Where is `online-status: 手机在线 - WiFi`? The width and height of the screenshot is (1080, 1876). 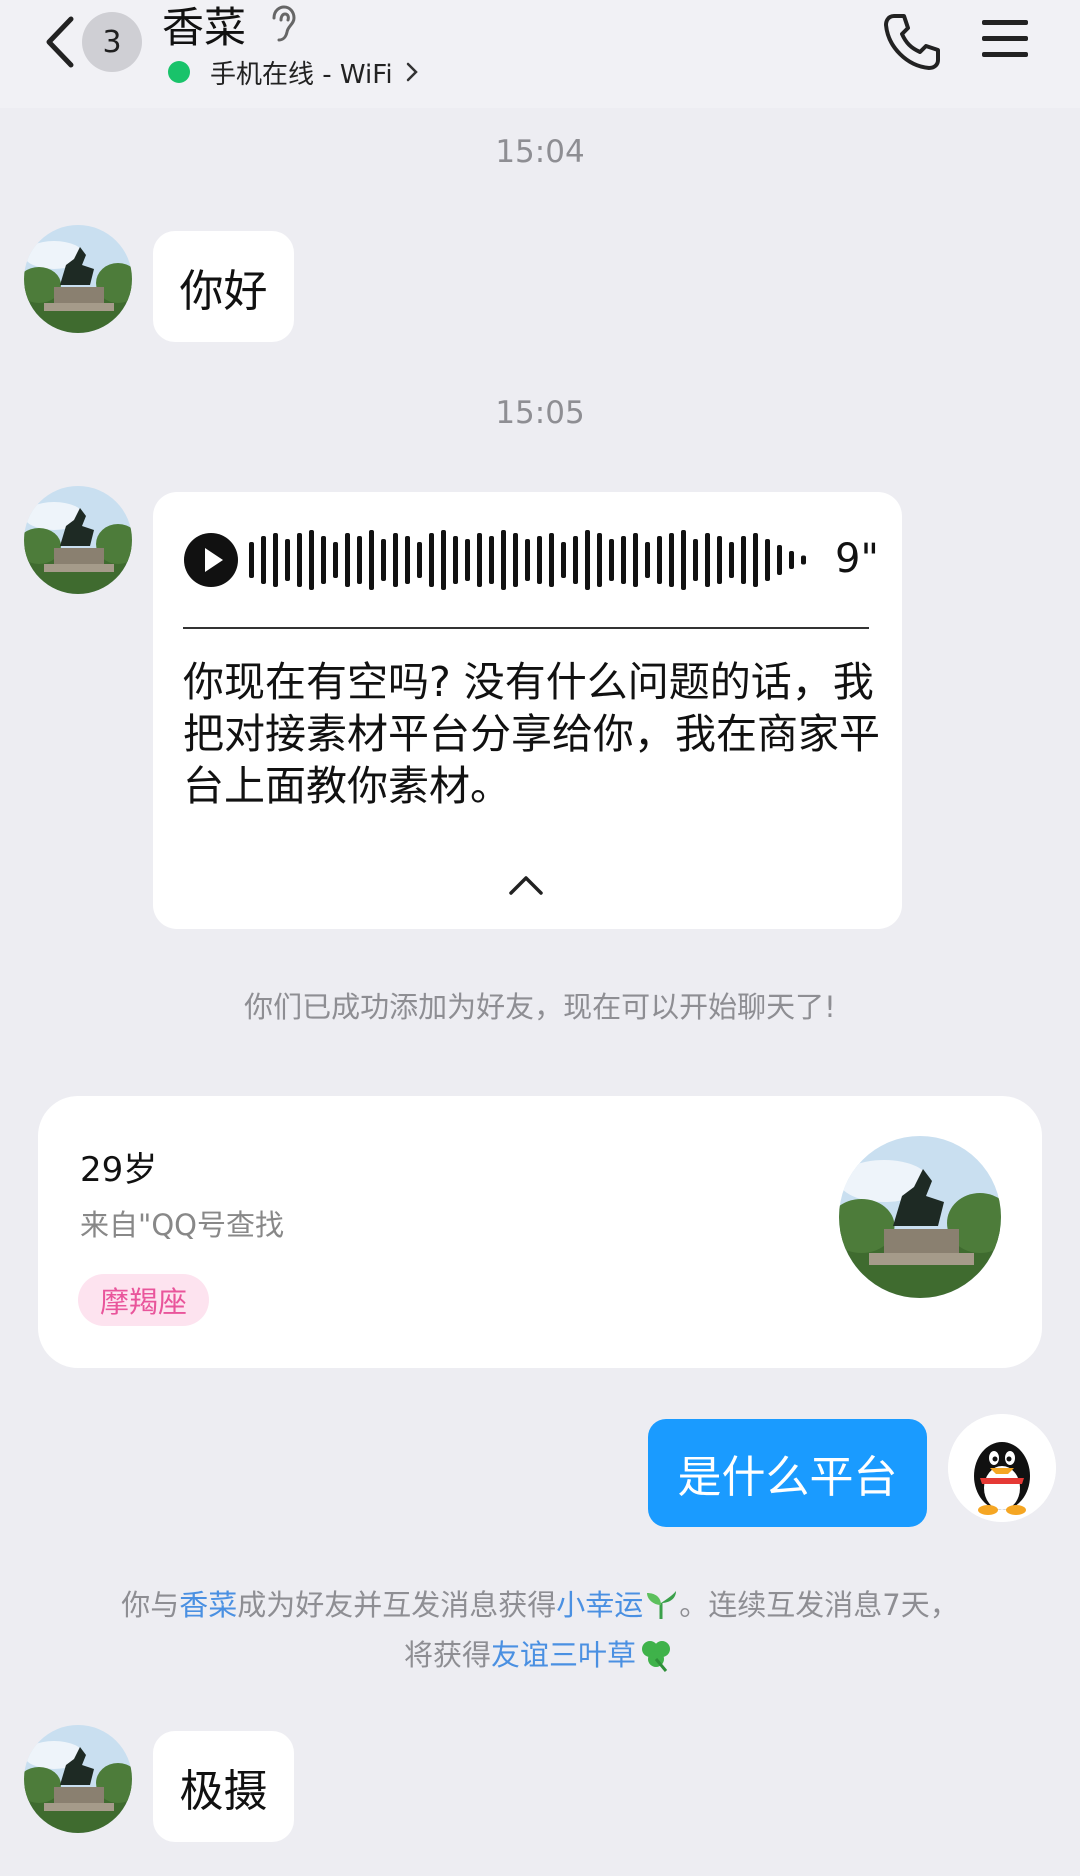
online-status: 手机在线 - WiFi is located at coordinates (293, 72).